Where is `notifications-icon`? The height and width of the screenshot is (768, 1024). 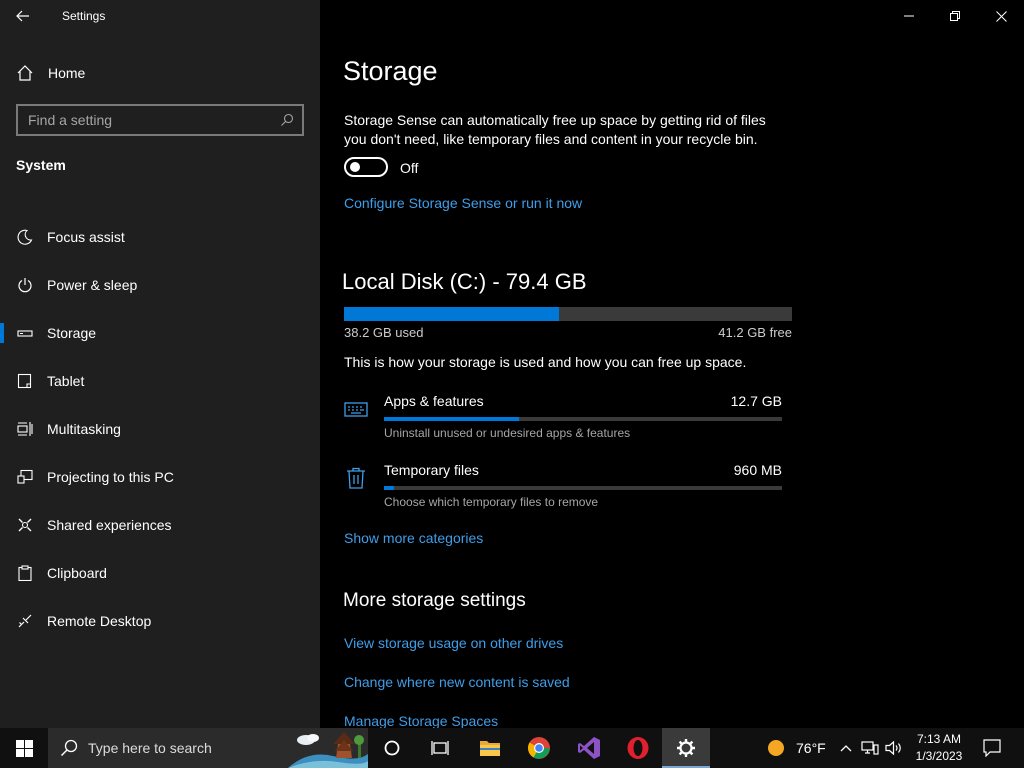 notifications-icon is located at coordinates (992, 748).